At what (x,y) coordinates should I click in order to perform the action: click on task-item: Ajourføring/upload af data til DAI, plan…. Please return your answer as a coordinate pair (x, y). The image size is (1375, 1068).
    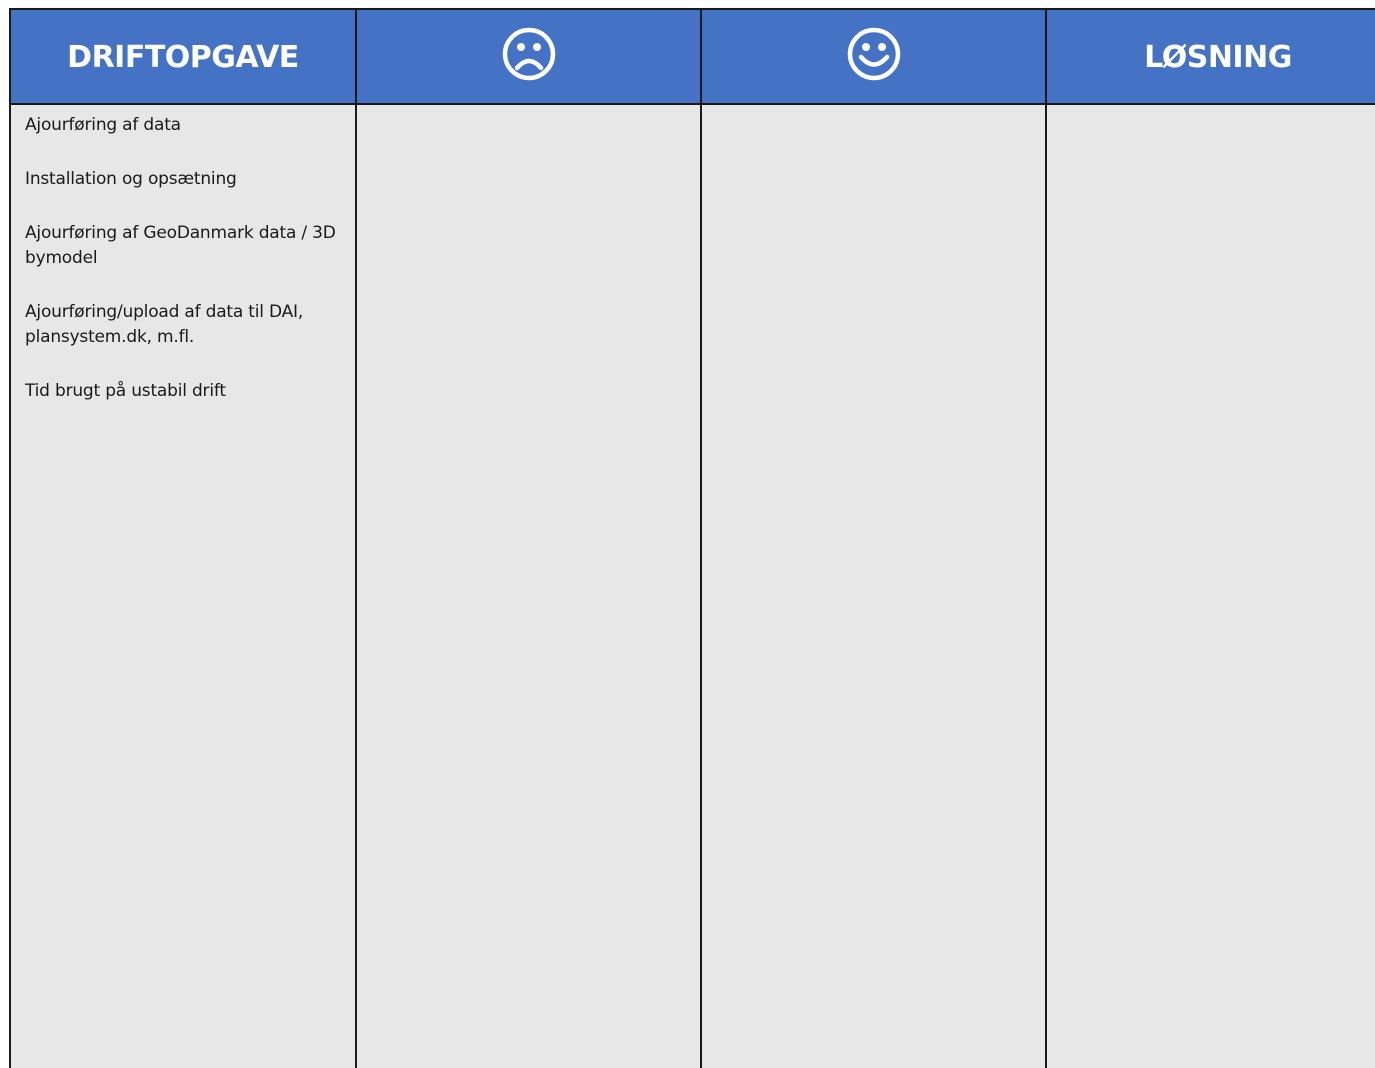
    Looking at the image, I should click on (164, 324).